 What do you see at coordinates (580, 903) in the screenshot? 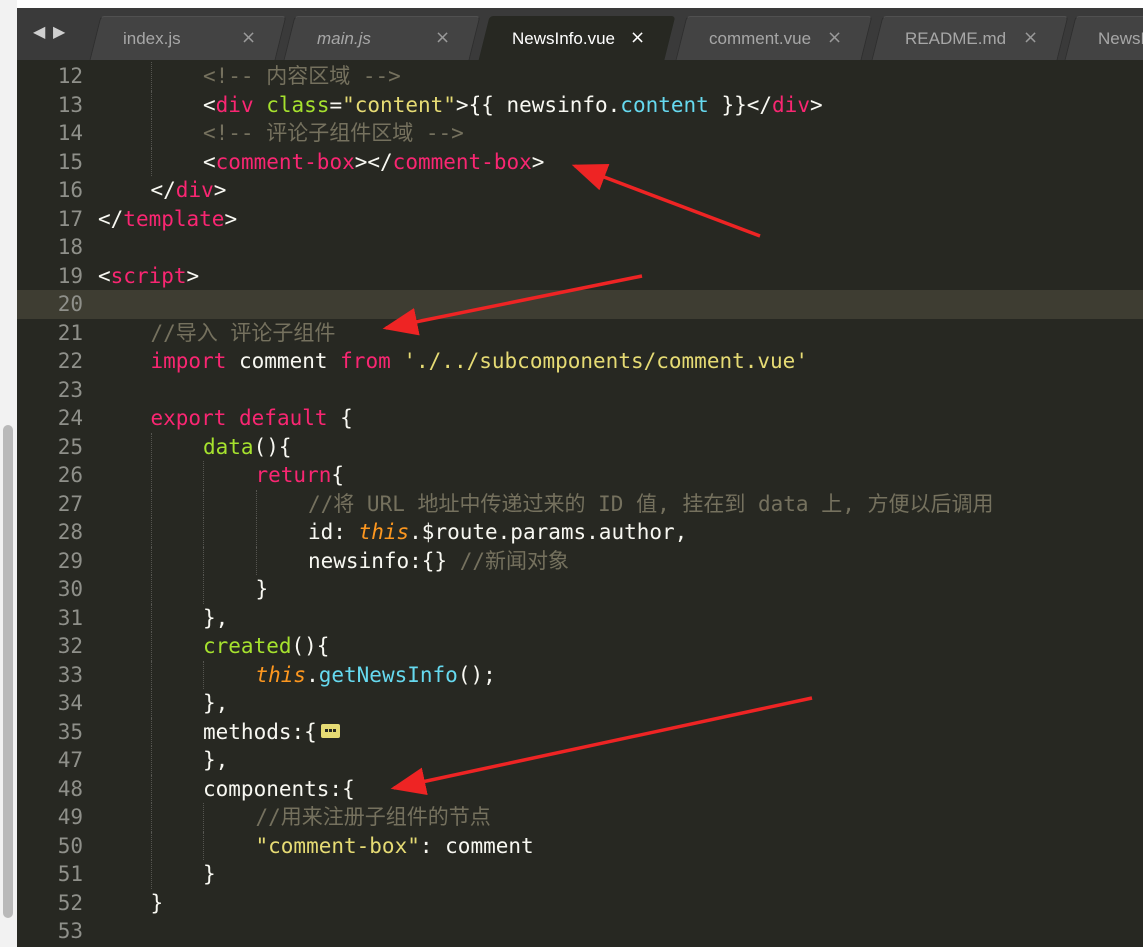
I see `code-line: 52}` at bounding box center [580, 903].